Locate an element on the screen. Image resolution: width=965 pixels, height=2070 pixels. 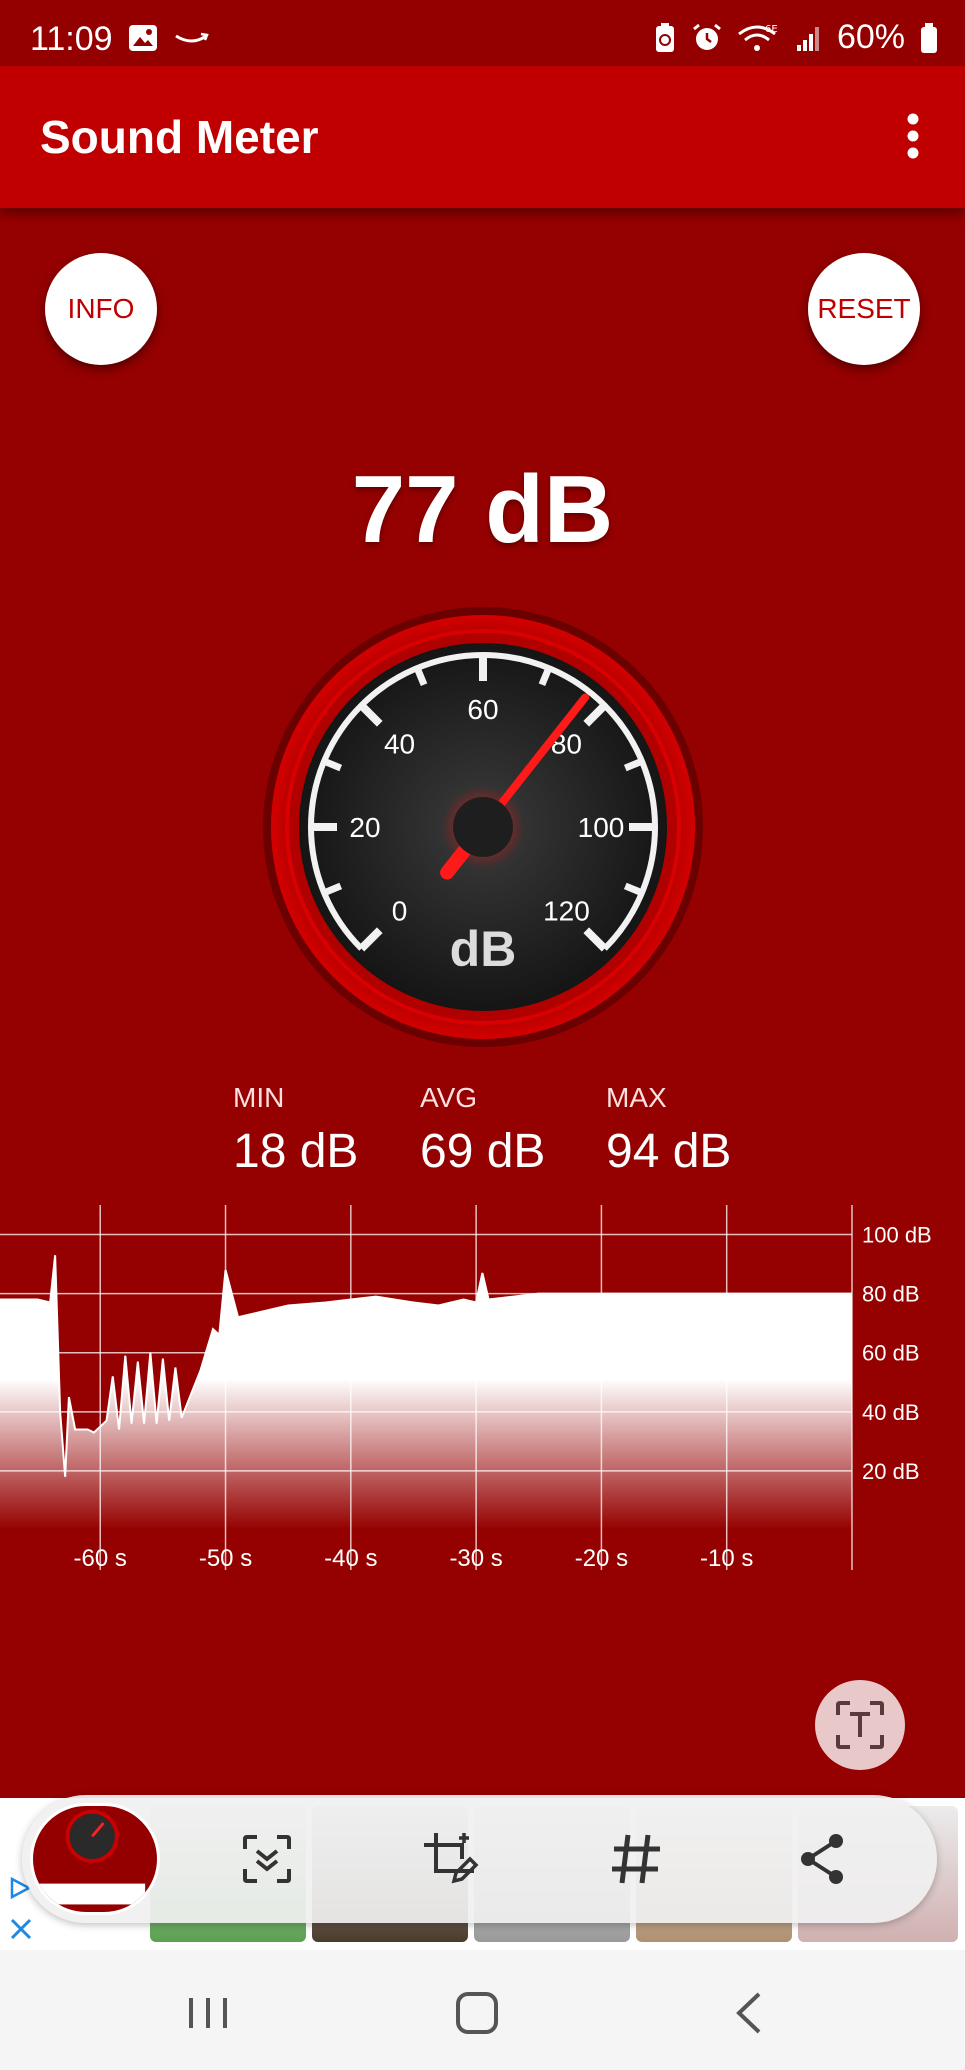
stat-avg: AVG 69 dB is located at coordinates (505, 1130).